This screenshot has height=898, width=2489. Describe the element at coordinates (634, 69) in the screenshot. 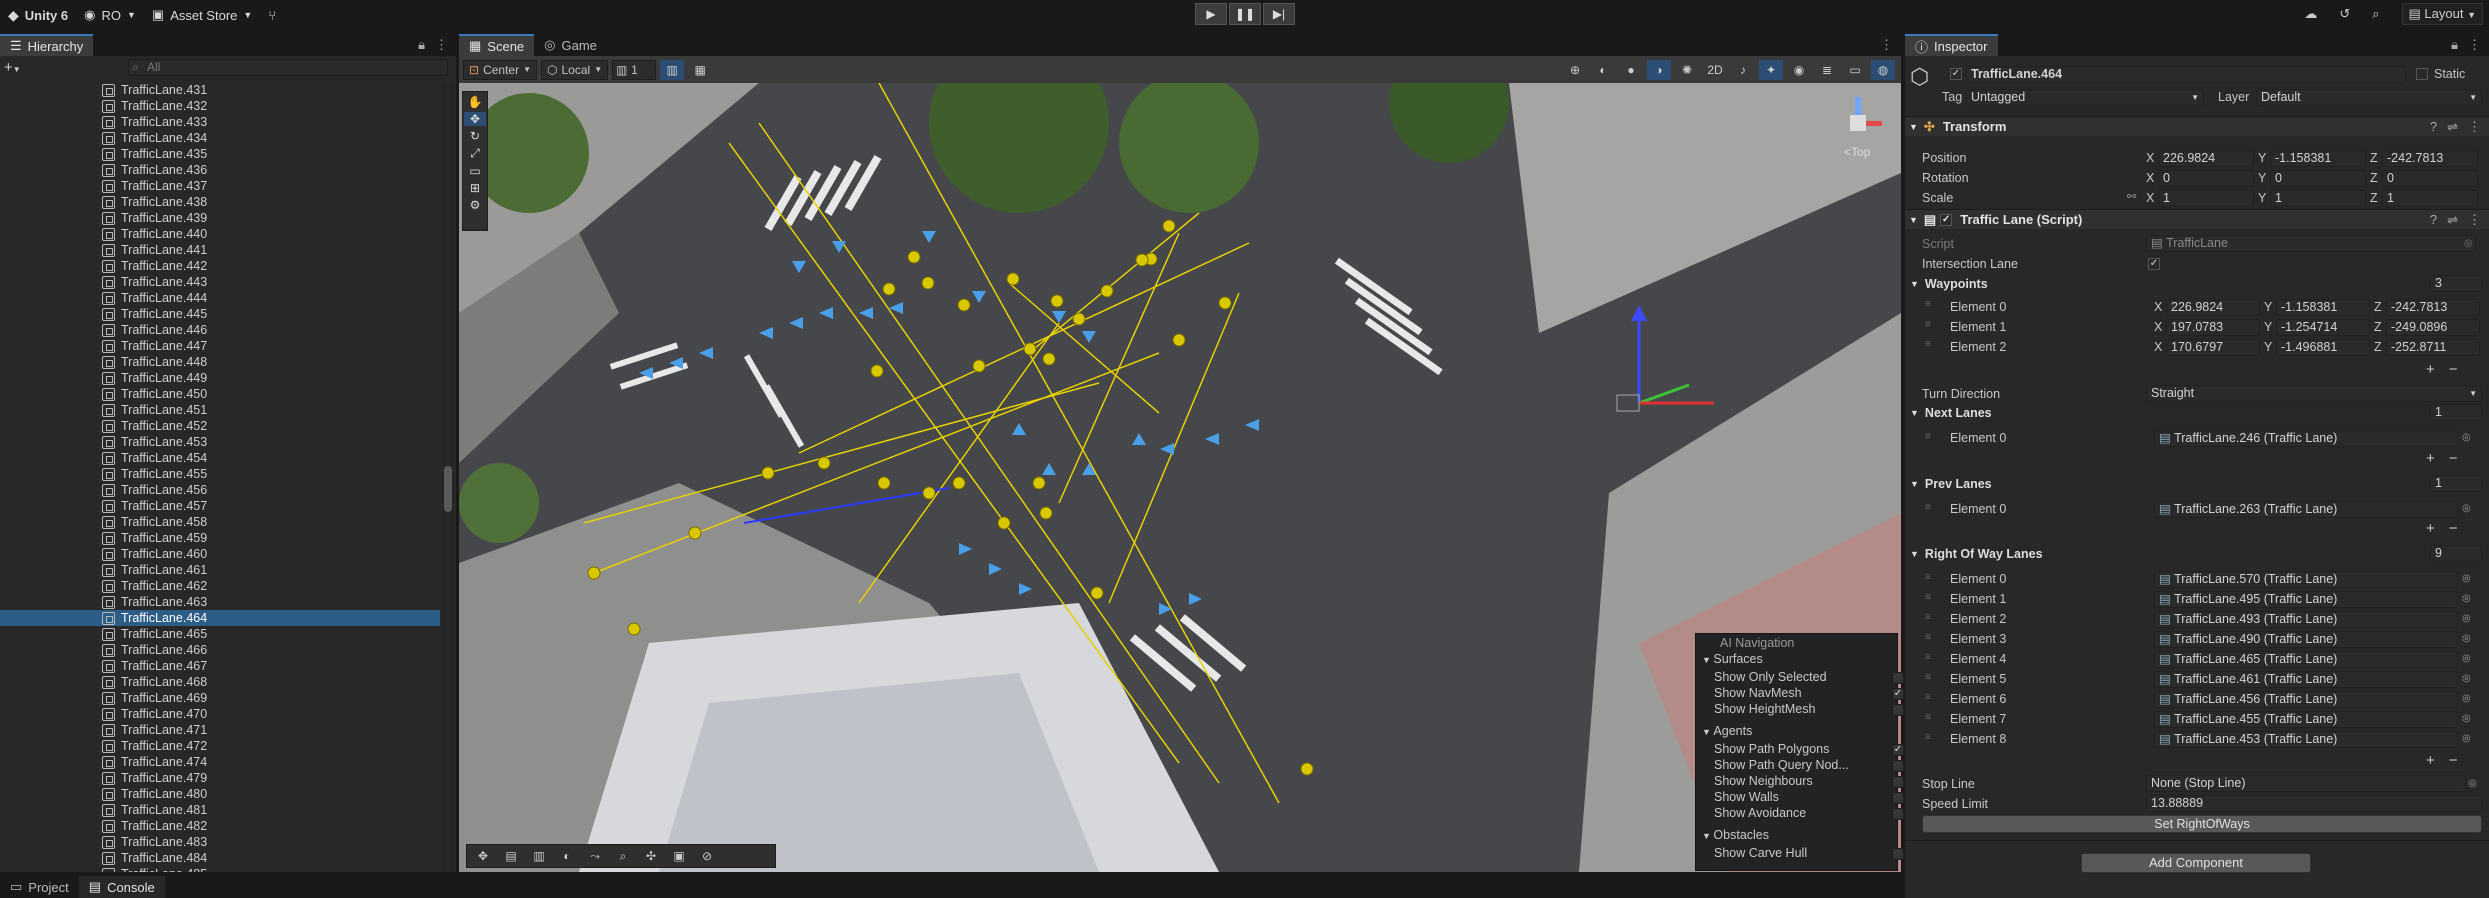

I see `snap-increment-field: ▥ 1` at that location.